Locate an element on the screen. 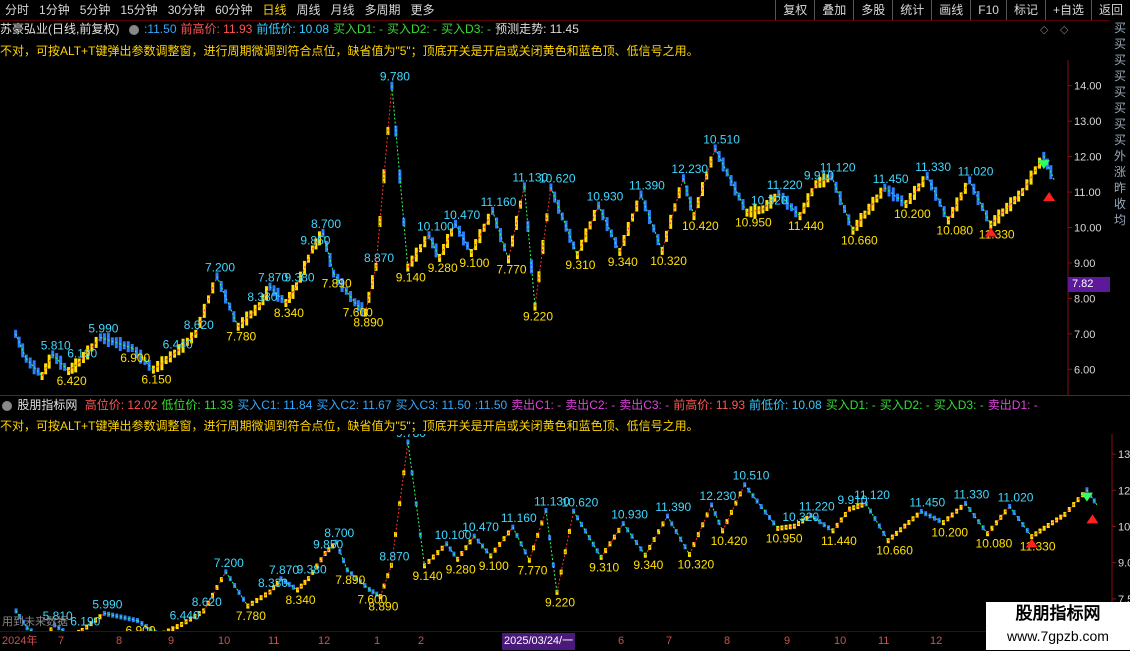  sidebar-label-6: 买 is located at coordinates (1120, 124).